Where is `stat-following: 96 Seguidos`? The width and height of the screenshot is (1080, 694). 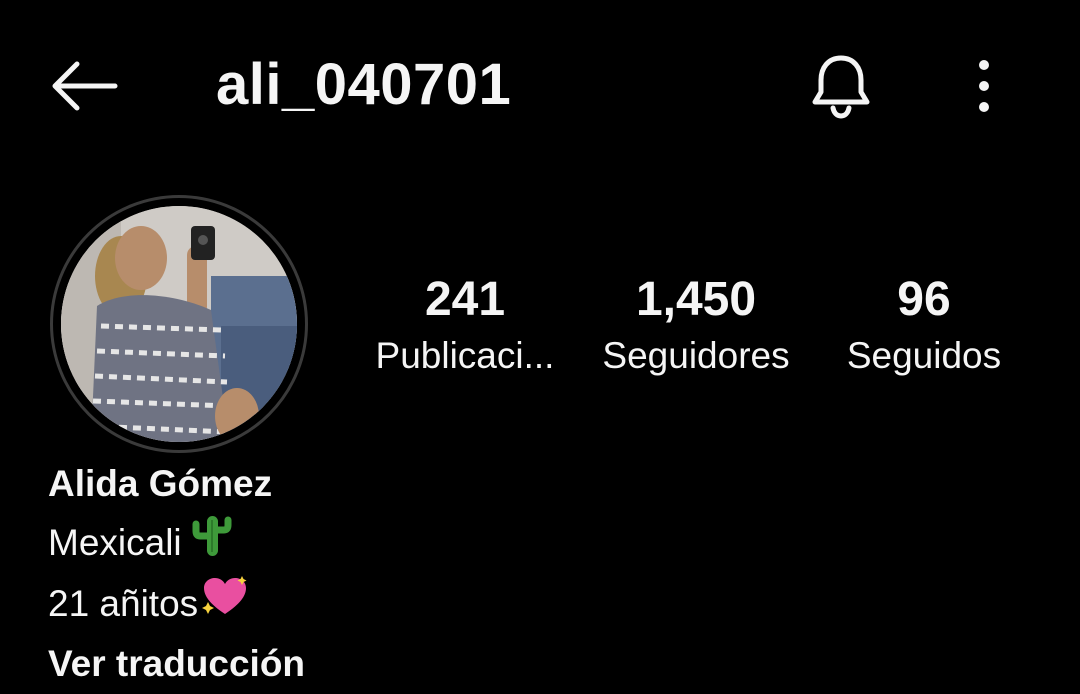 stat-following: 96 Seguidos is located at coordinates (924, 326).